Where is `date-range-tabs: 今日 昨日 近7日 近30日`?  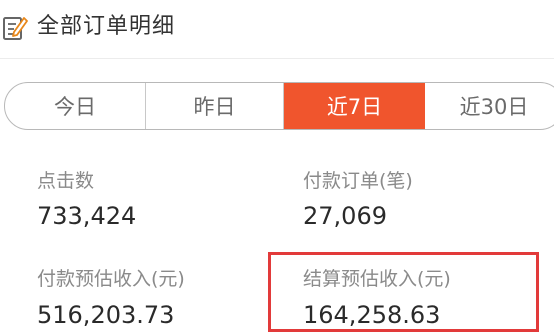
date-range-tabs: 今日 昨日 近7日 近30日 is located at coordinates (279, 106).